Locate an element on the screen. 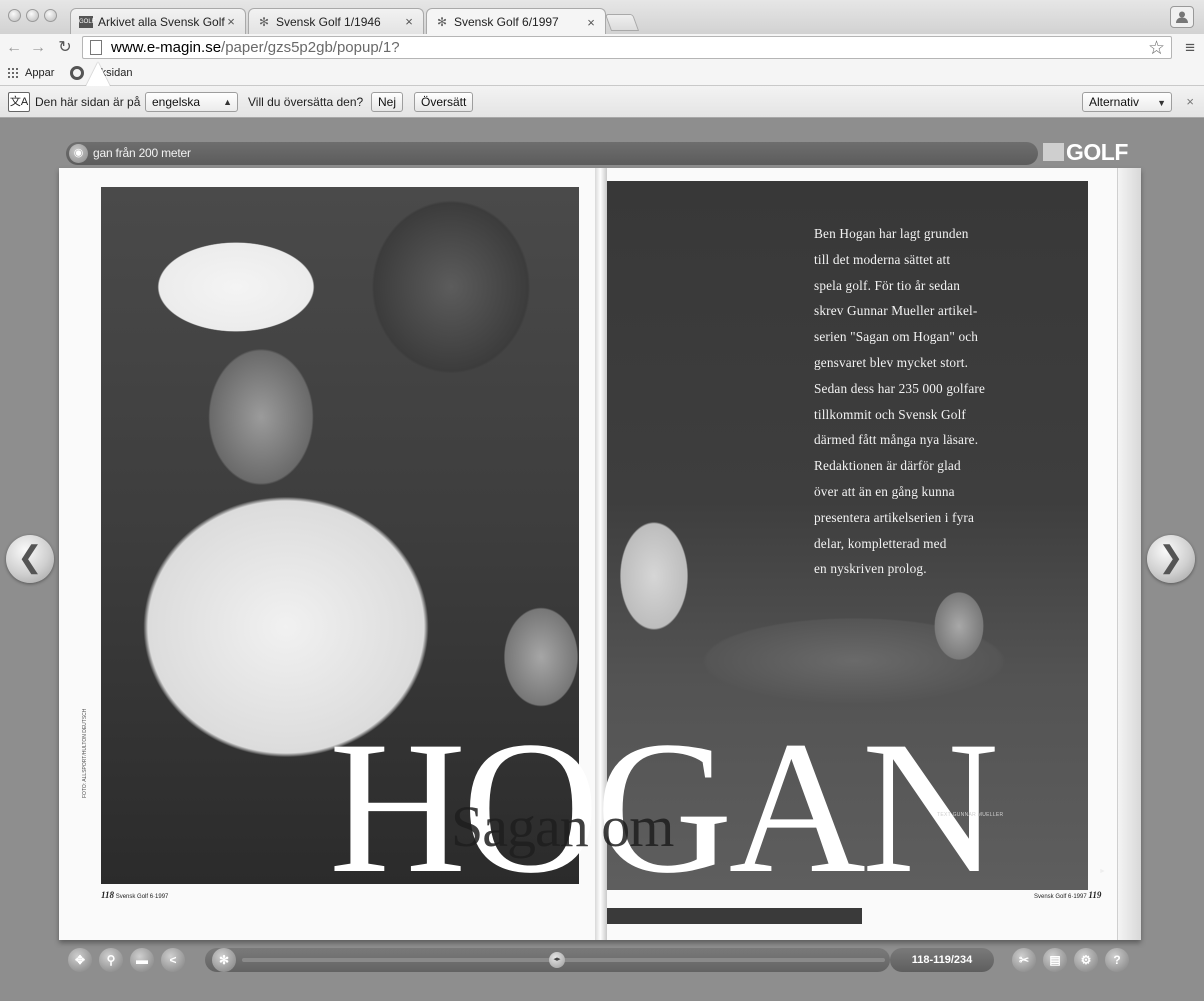 The image size is (1204, 1001). language-value: engelska is located at coordinates (176, 102).